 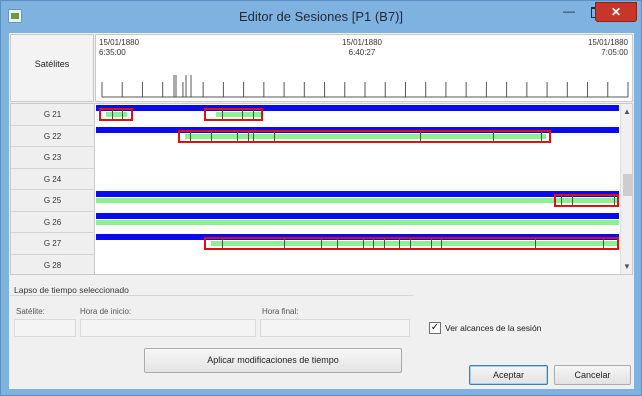 I want to click on group-caption: Lapso de tiempo seleccionado, so click(x=71, y=290).